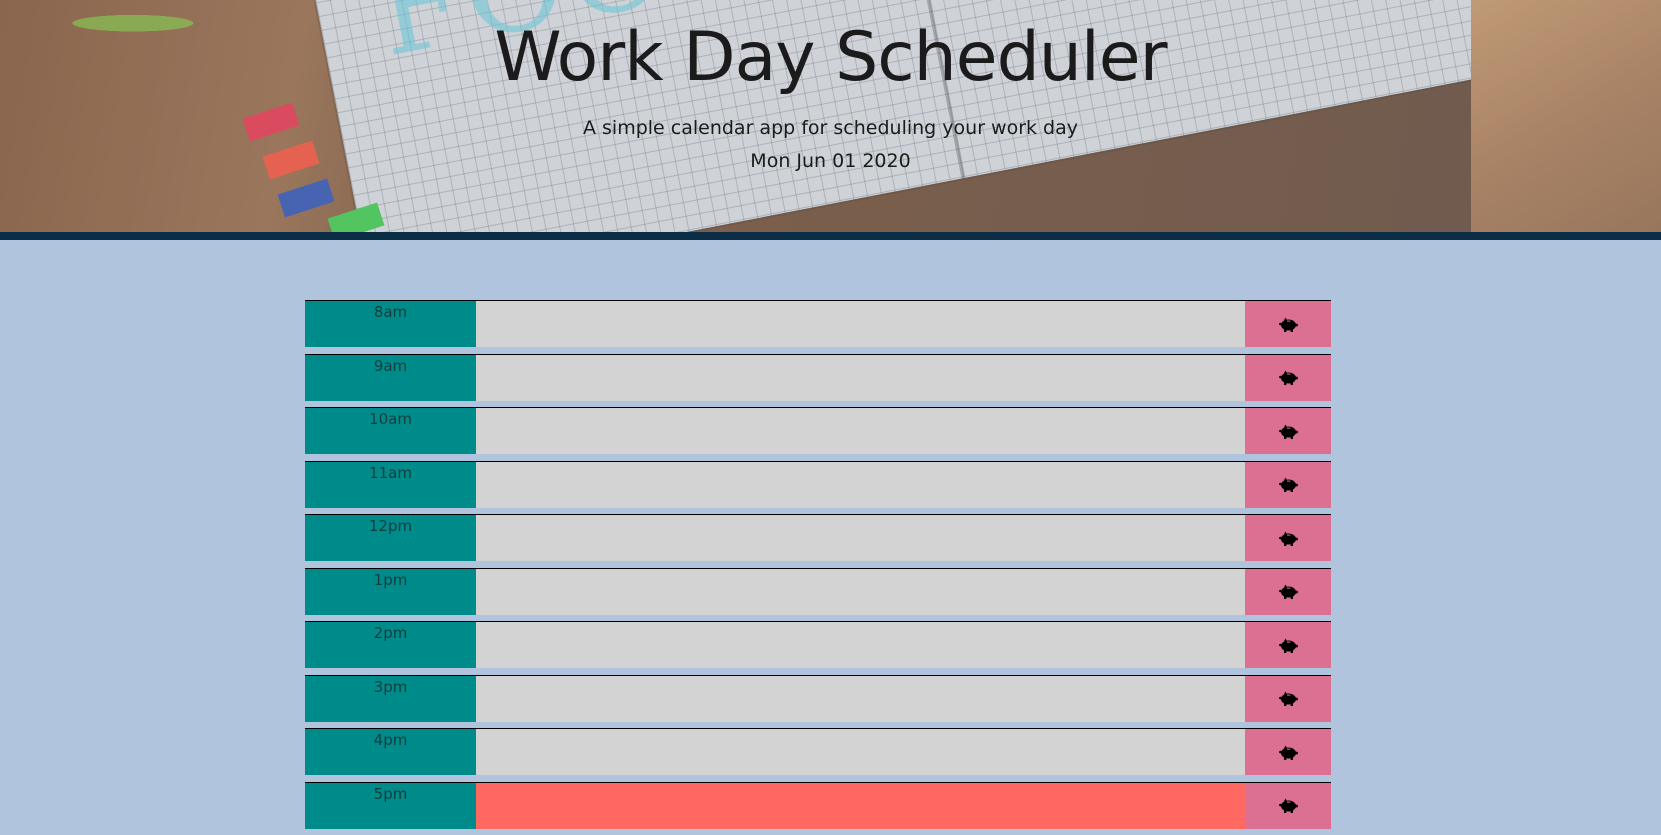 The height and width of the screenshot is (835, 1661). Describe the element at coordinates (390, 484) in the screenshot. I see `timeblock-hour: 11am` at that location.